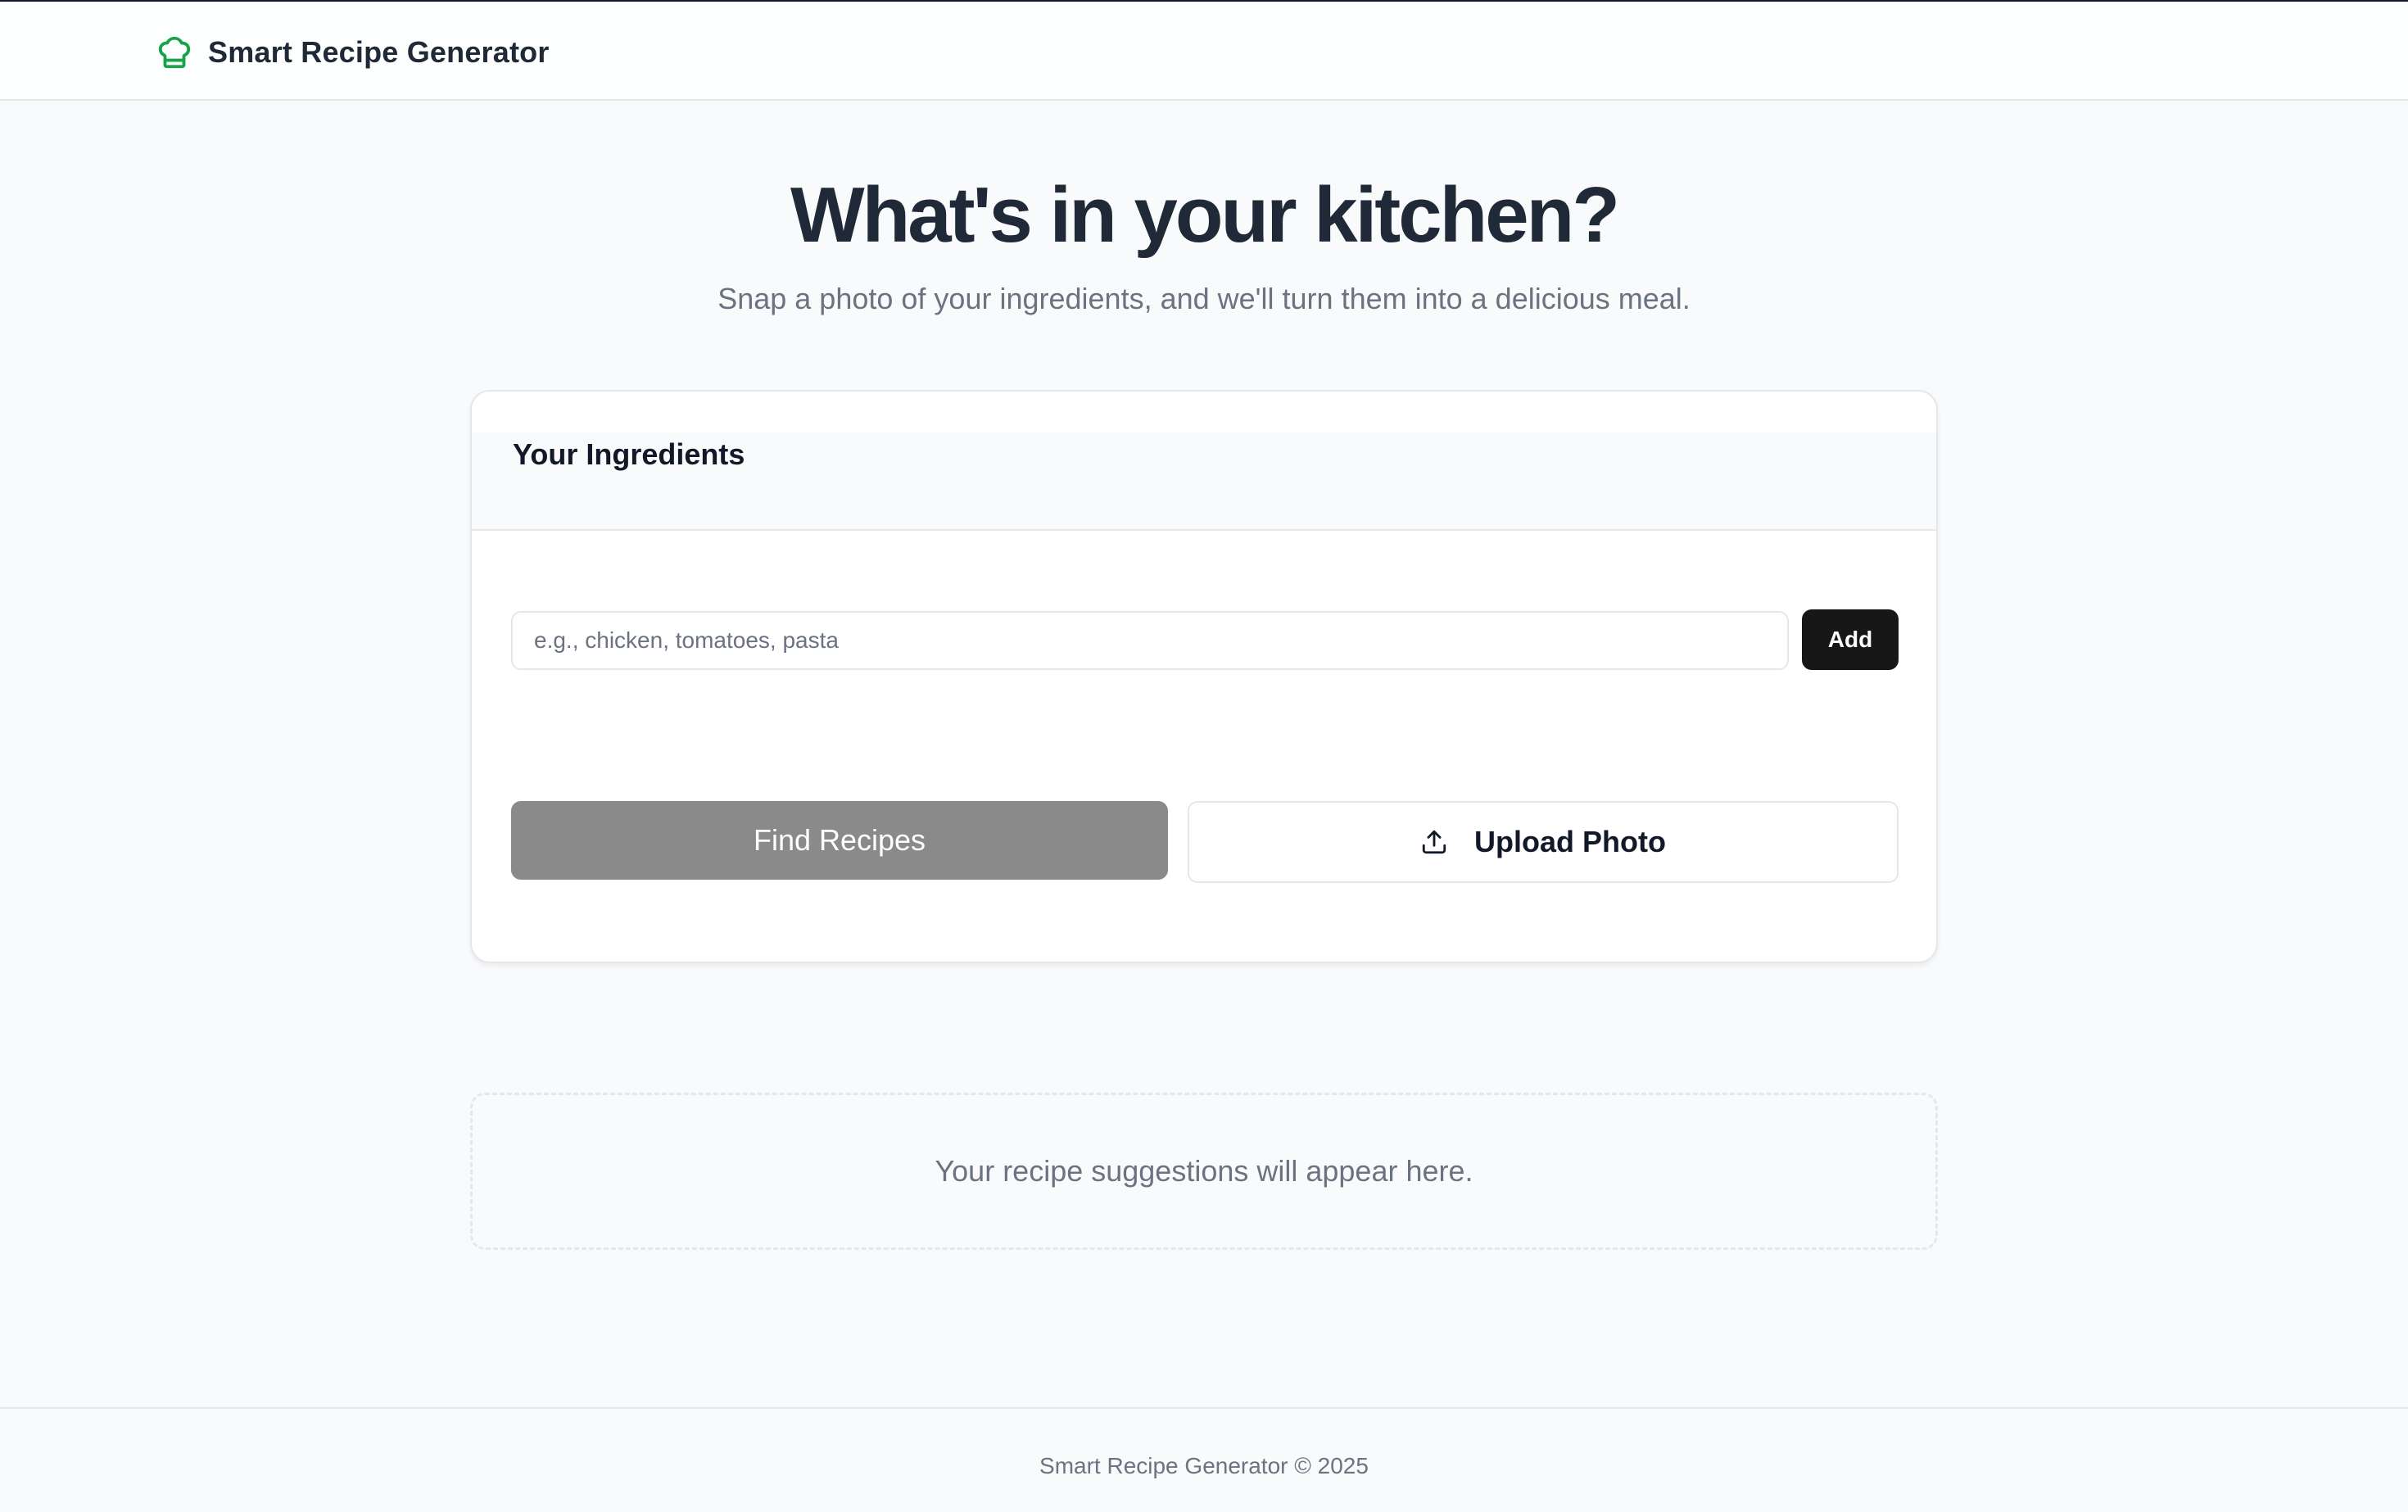 The height and width of the screenshot is (1512, 2408). I want to click on find-recipes-button: Find Recipes, so click(839, 841).